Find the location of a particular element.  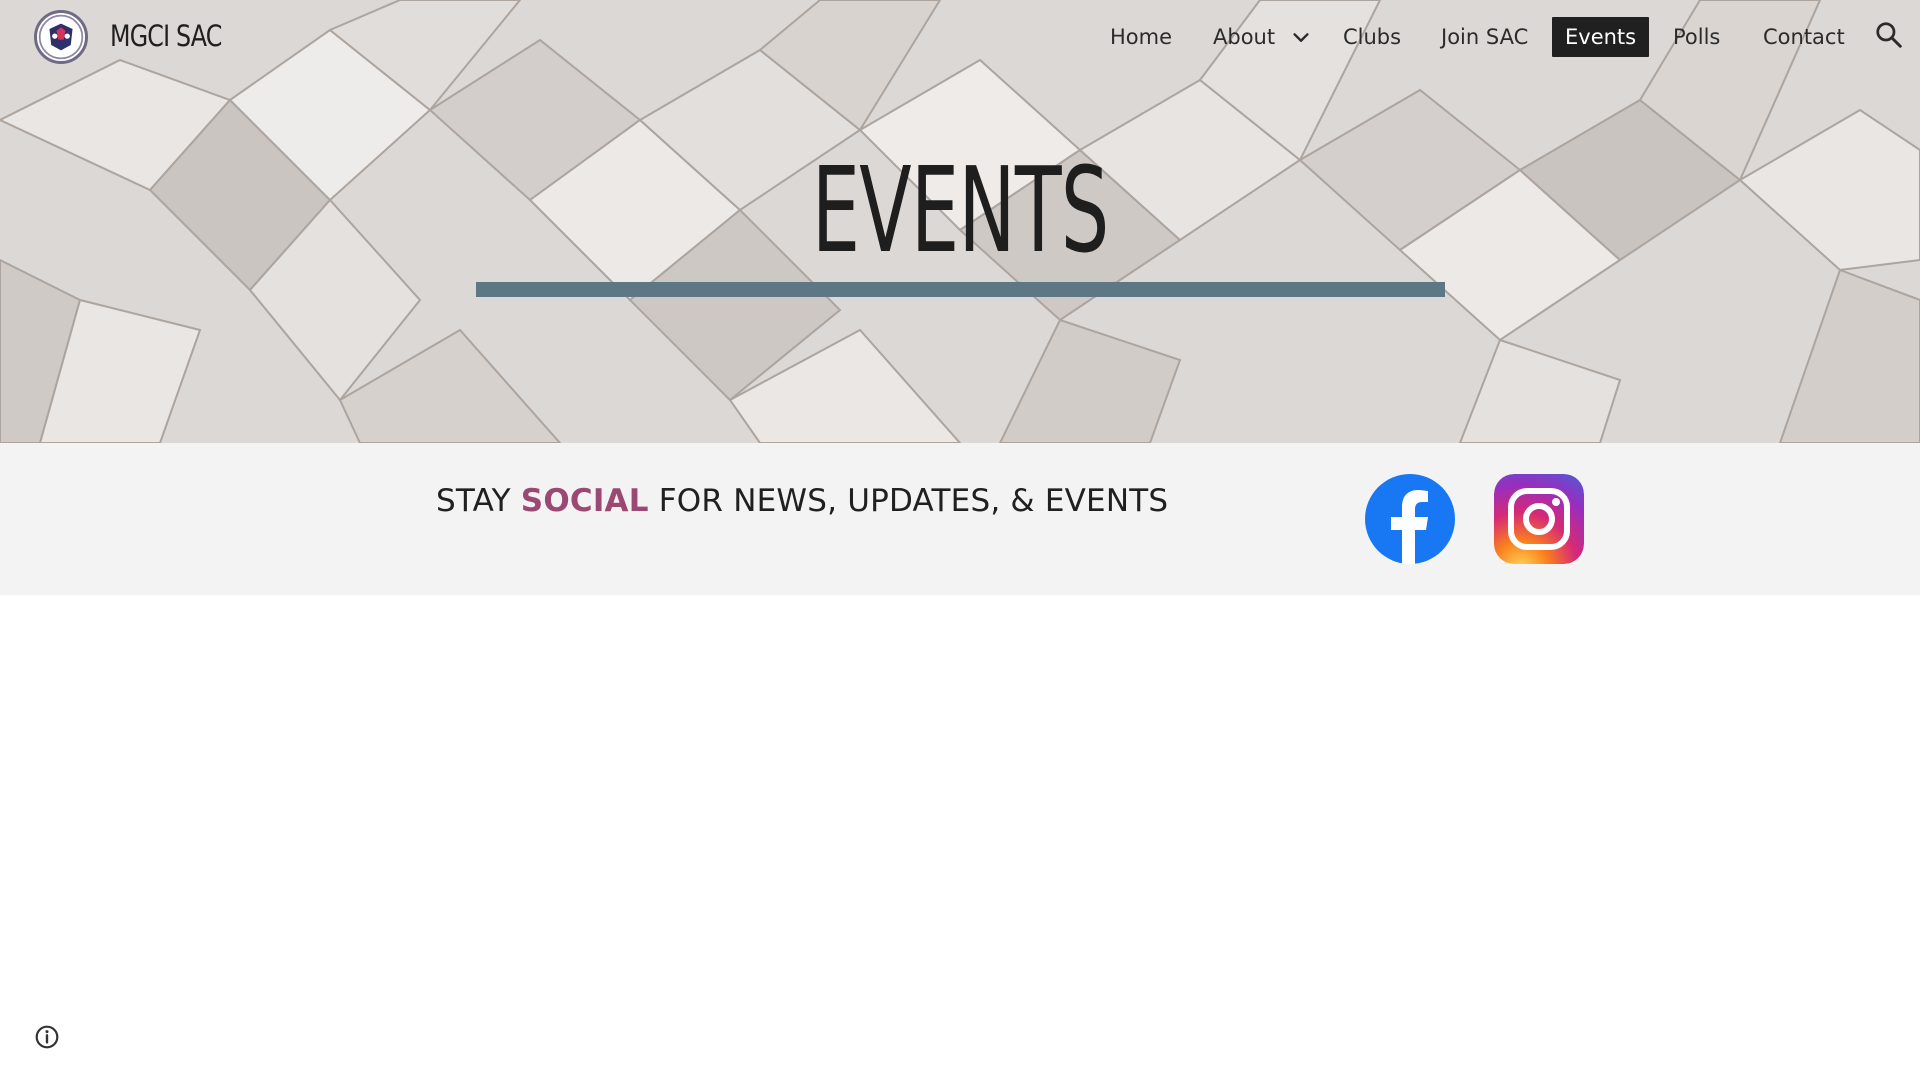

nav-item-clubs: Clubs is located at coordinates (1372, 37).